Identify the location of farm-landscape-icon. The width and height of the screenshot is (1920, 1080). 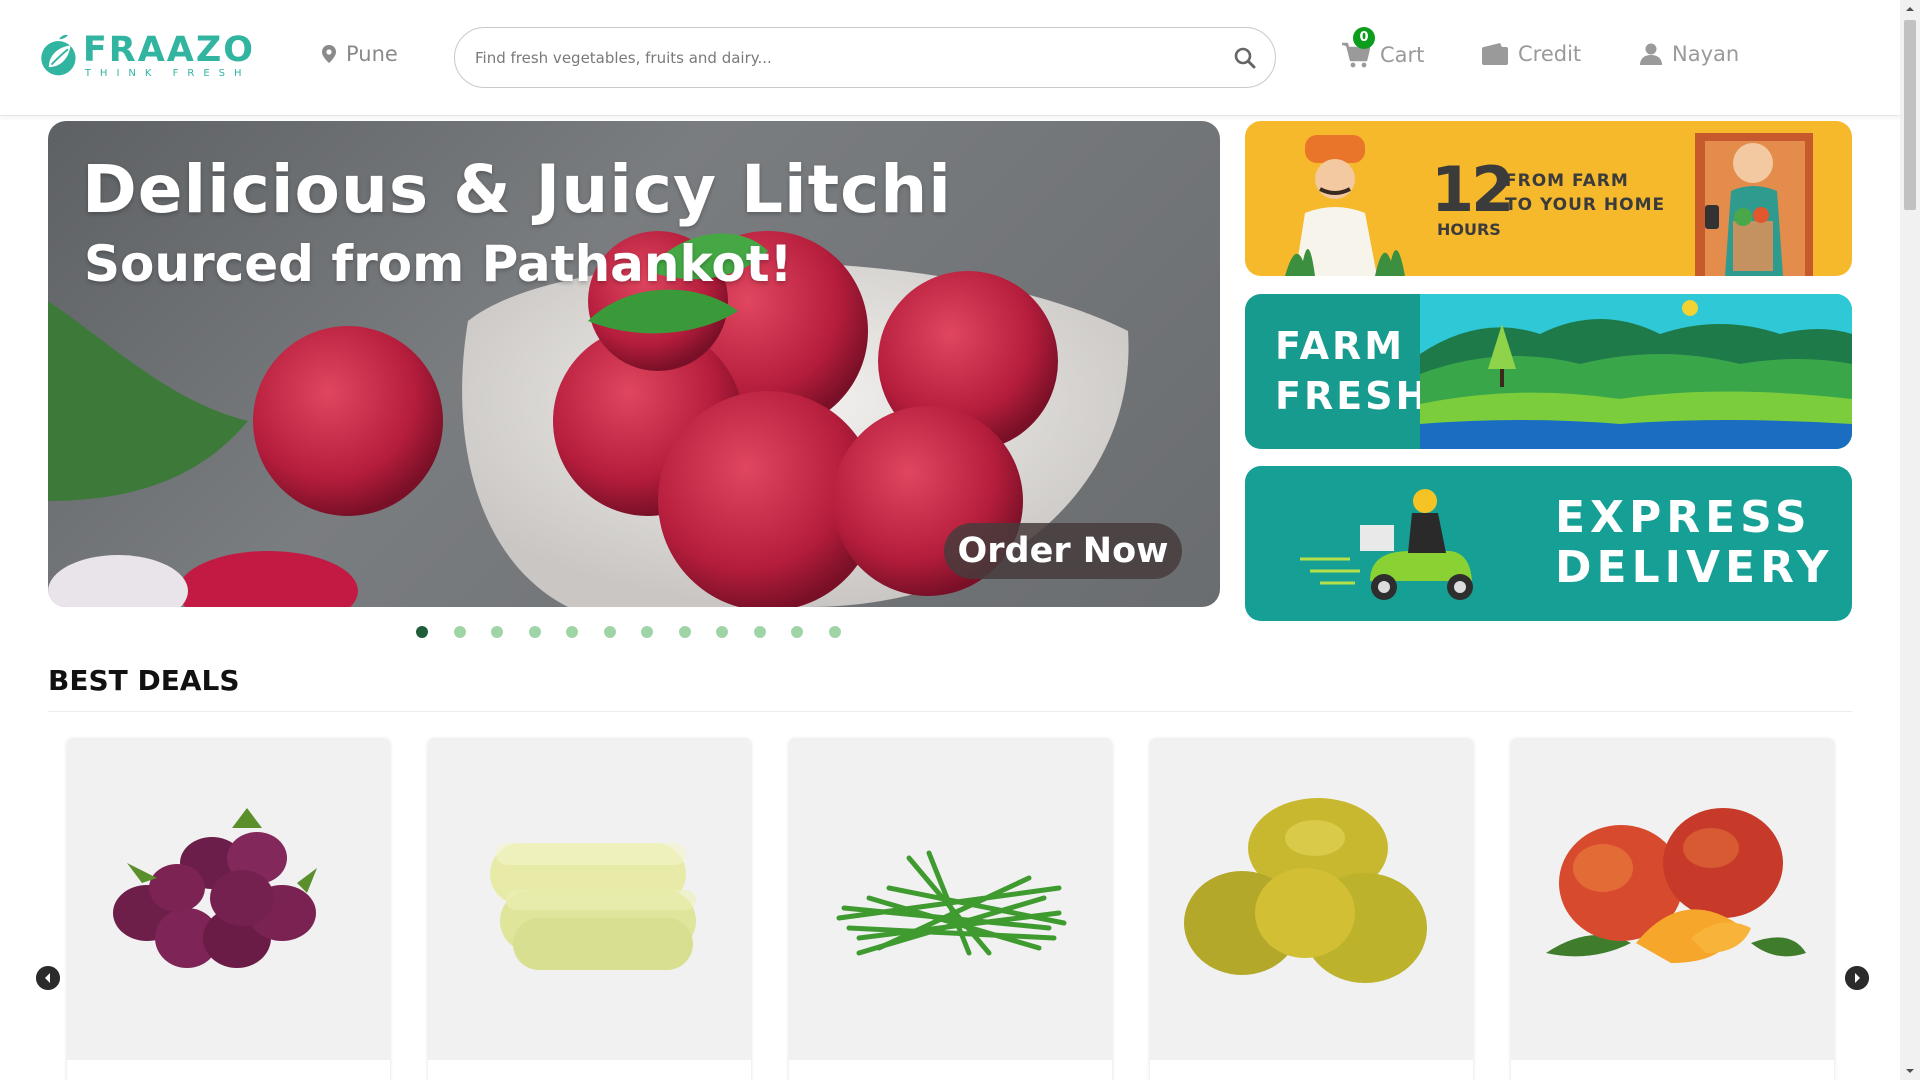
(1636, 371).